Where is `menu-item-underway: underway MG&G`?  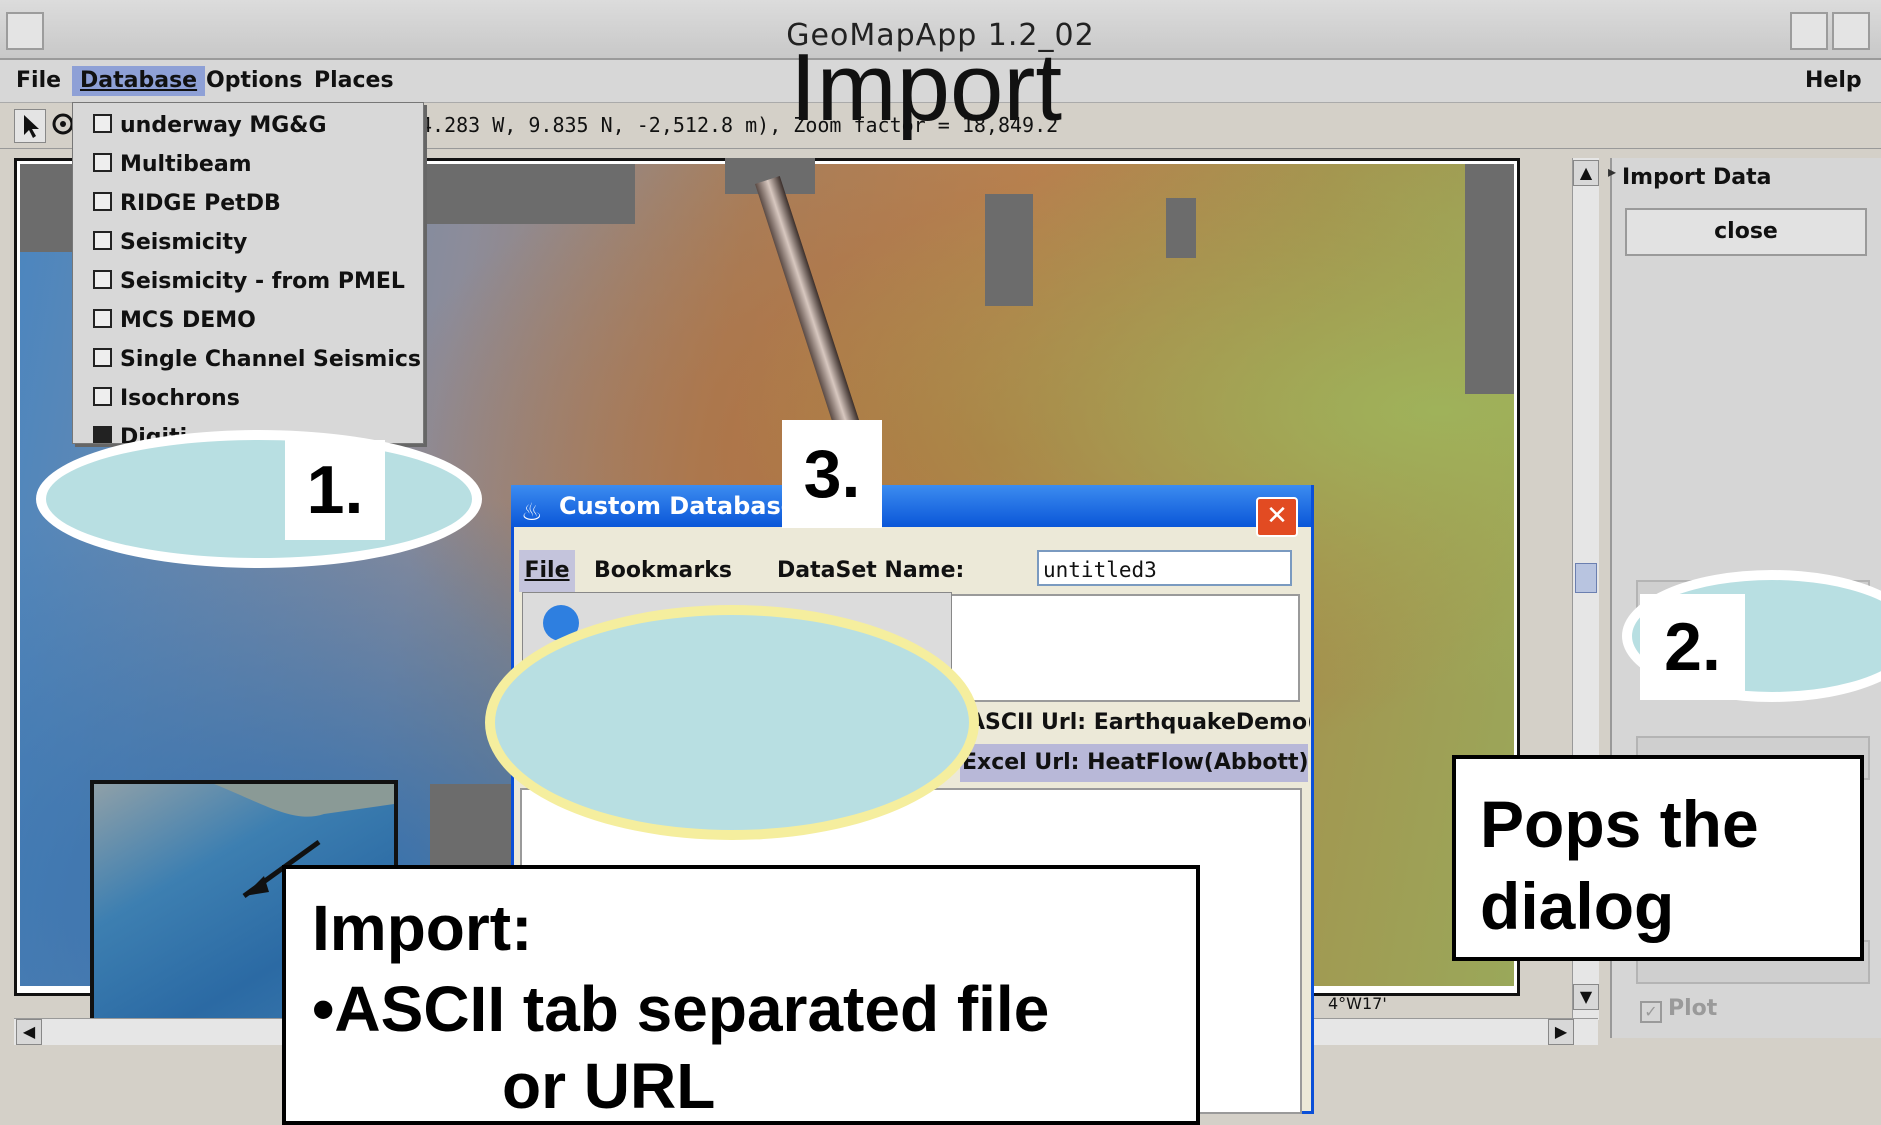
menu-item-underway: underway MG&G is located at coordinates (210, 125).